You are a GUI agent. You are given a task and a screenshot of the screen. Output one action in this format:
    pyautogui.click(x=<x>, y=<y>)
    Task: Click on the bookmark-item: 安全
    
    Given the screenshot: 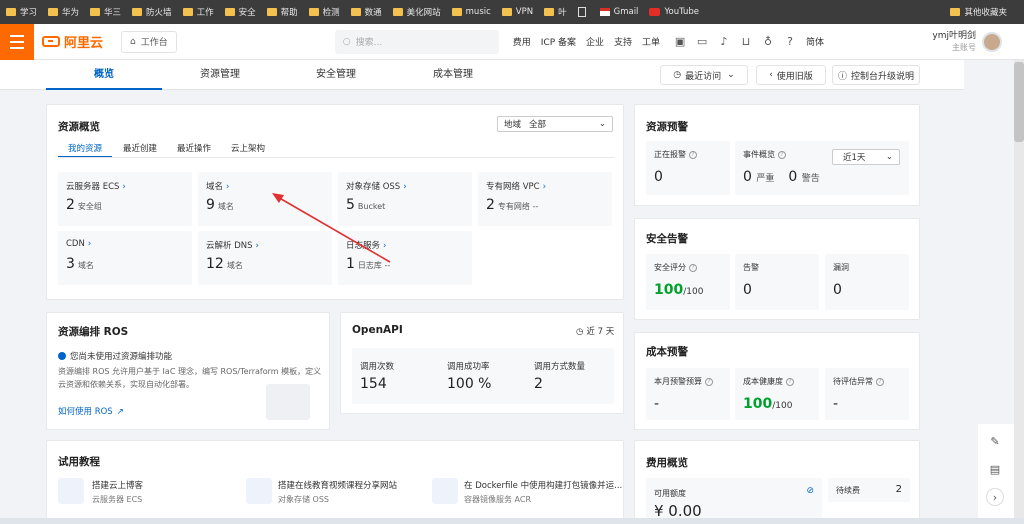 What is the action you would take?
    pyautogui.click(x=240, y=12)
    